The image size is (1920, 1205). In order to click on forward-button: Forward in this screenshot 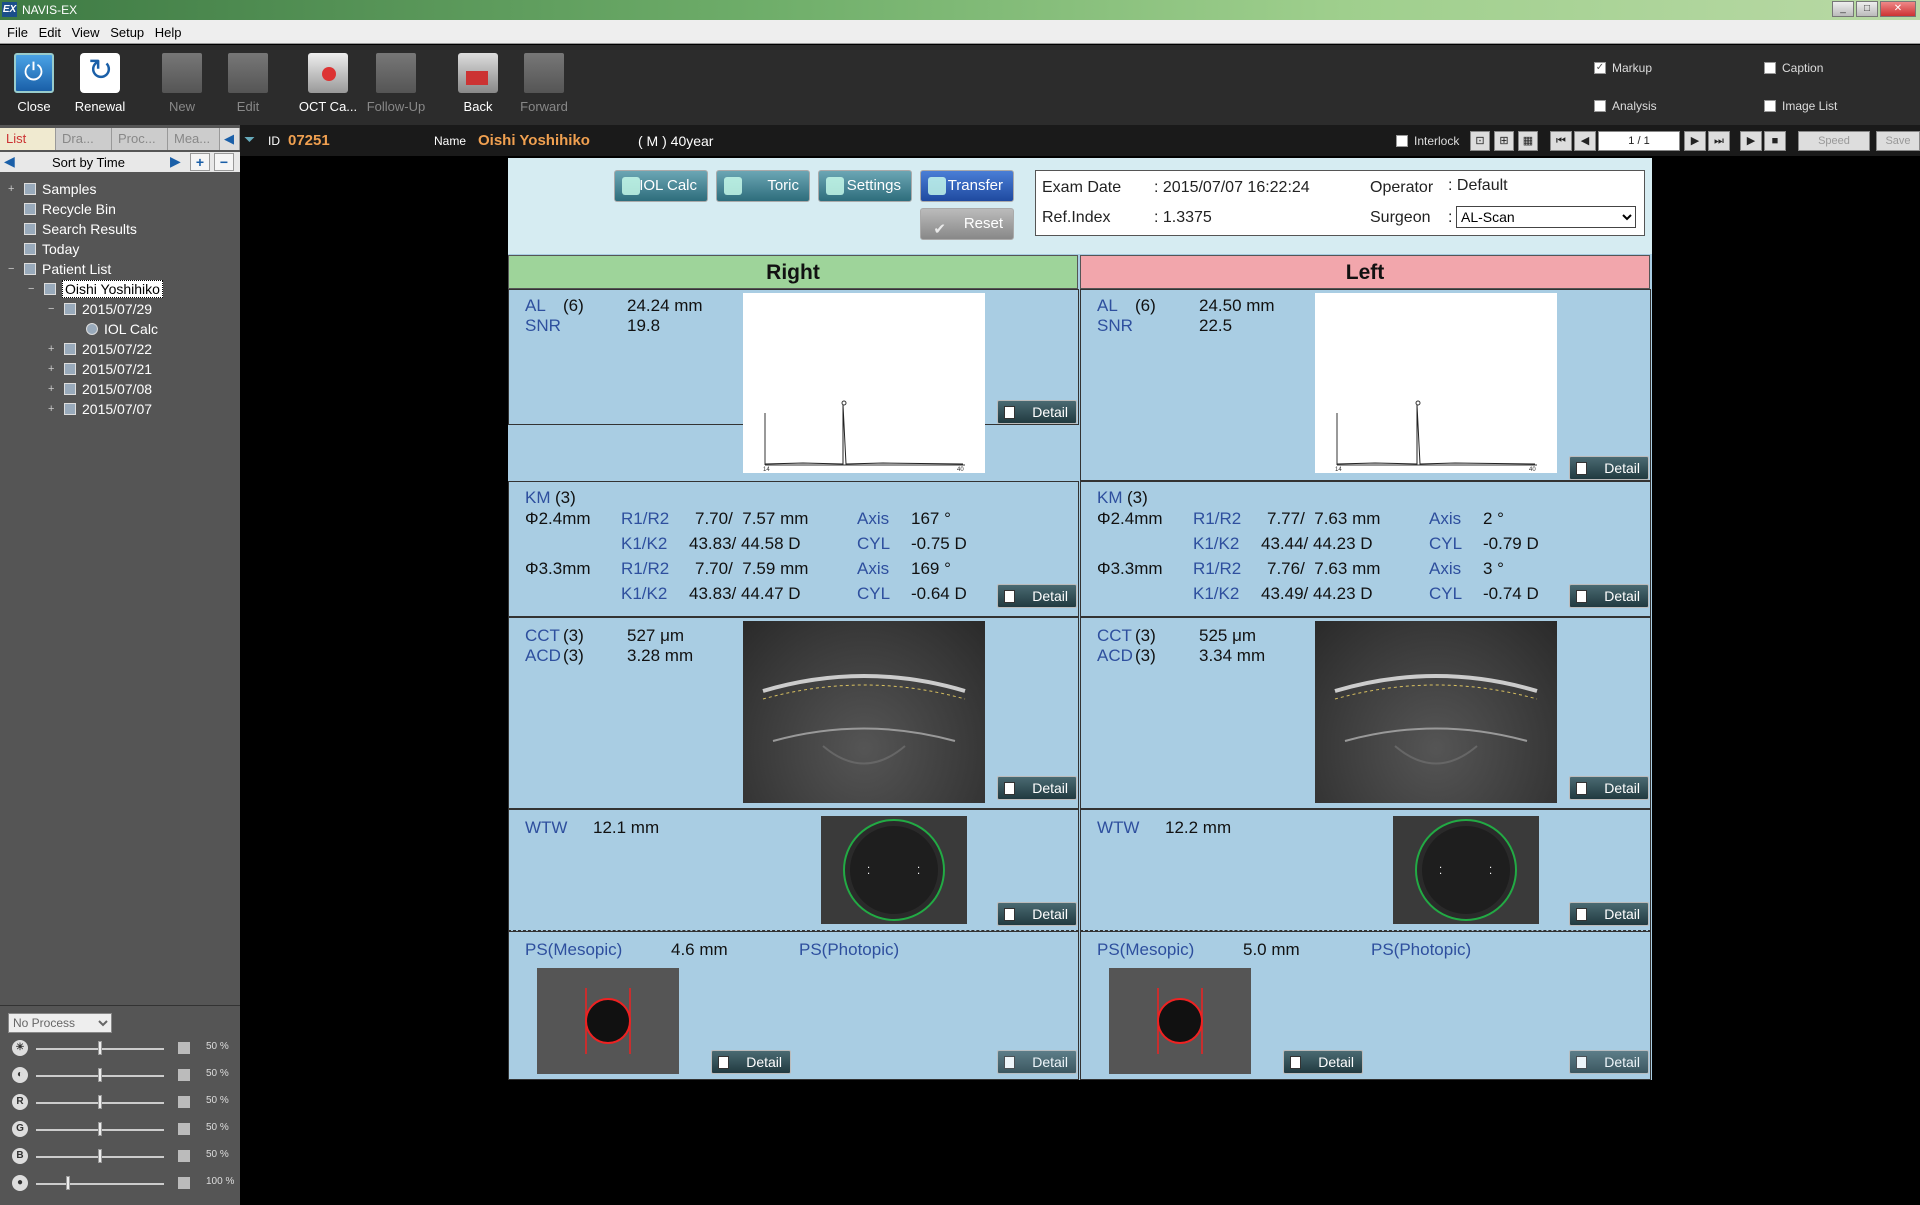, I will do `click(544, 83)`.